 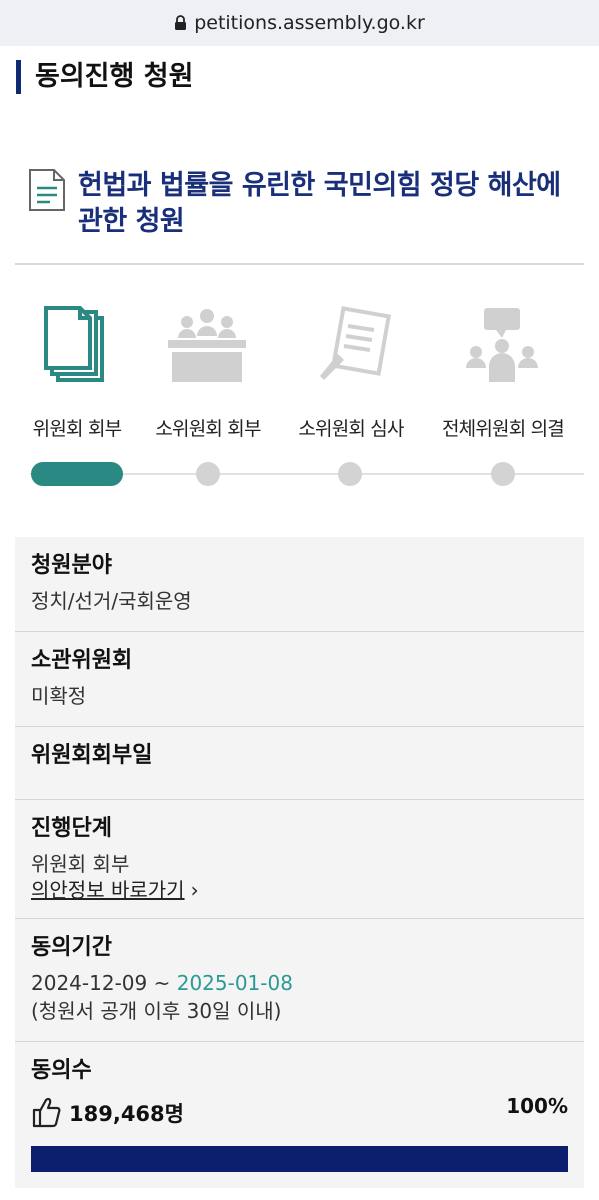 I want to click on period-note: (청원서 공개 이후 30일 이내), so click(x=156, y=1011).